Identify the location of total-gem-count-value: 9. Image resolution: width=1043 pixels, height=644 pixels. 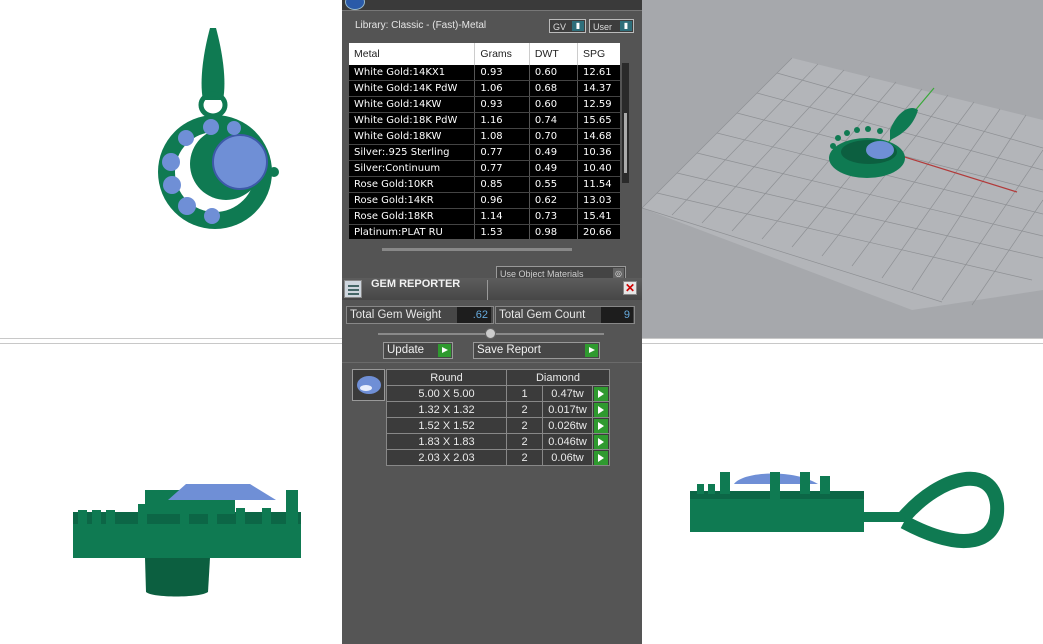
(617, 315).